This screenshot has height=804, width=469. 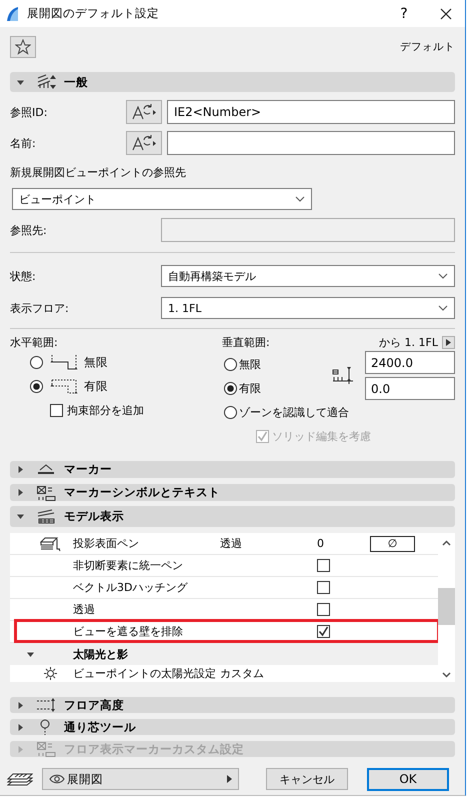 I want to click on bottom-height-field: 0.0, so click(x=410, y=388).